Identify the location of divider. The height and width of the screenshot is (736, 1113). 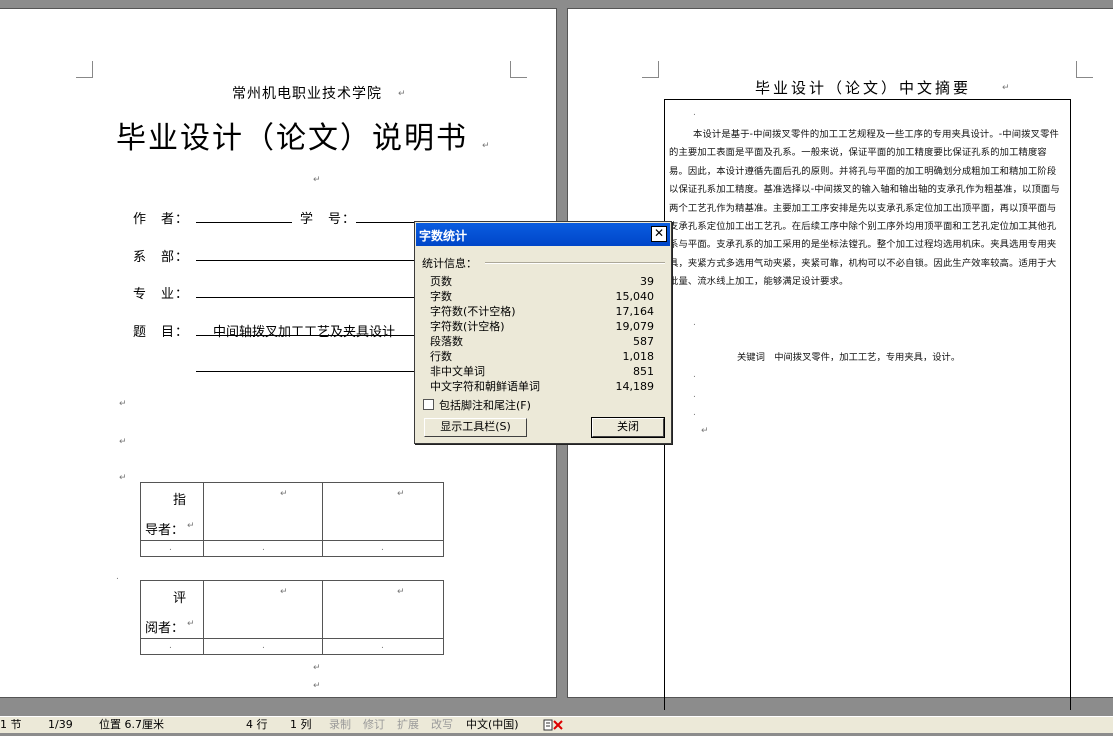
(575, 263).